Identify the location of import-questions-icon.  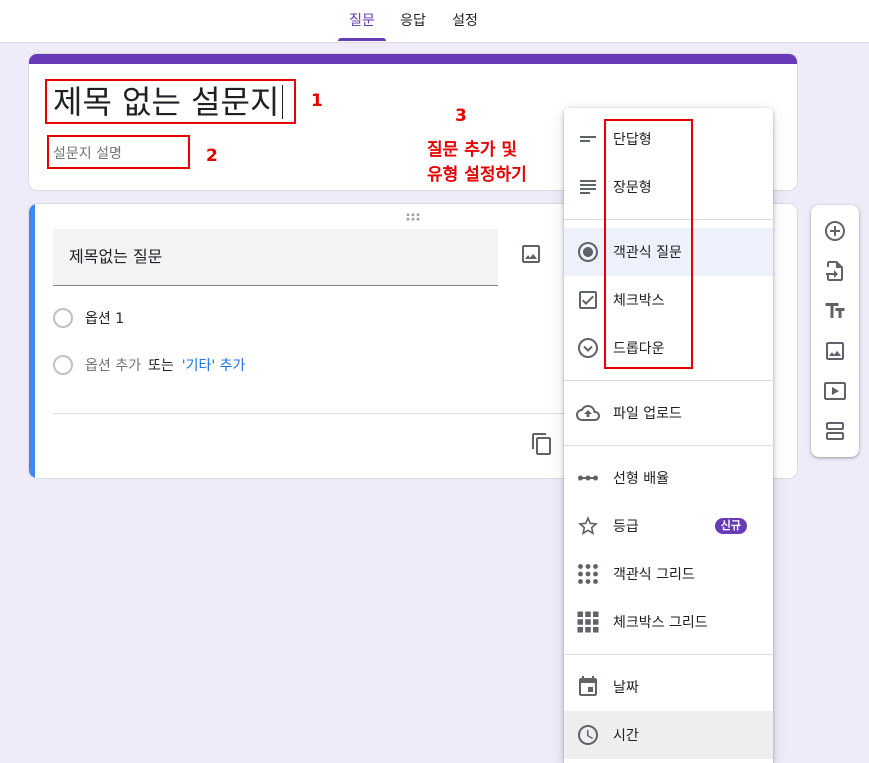
(835, 271).